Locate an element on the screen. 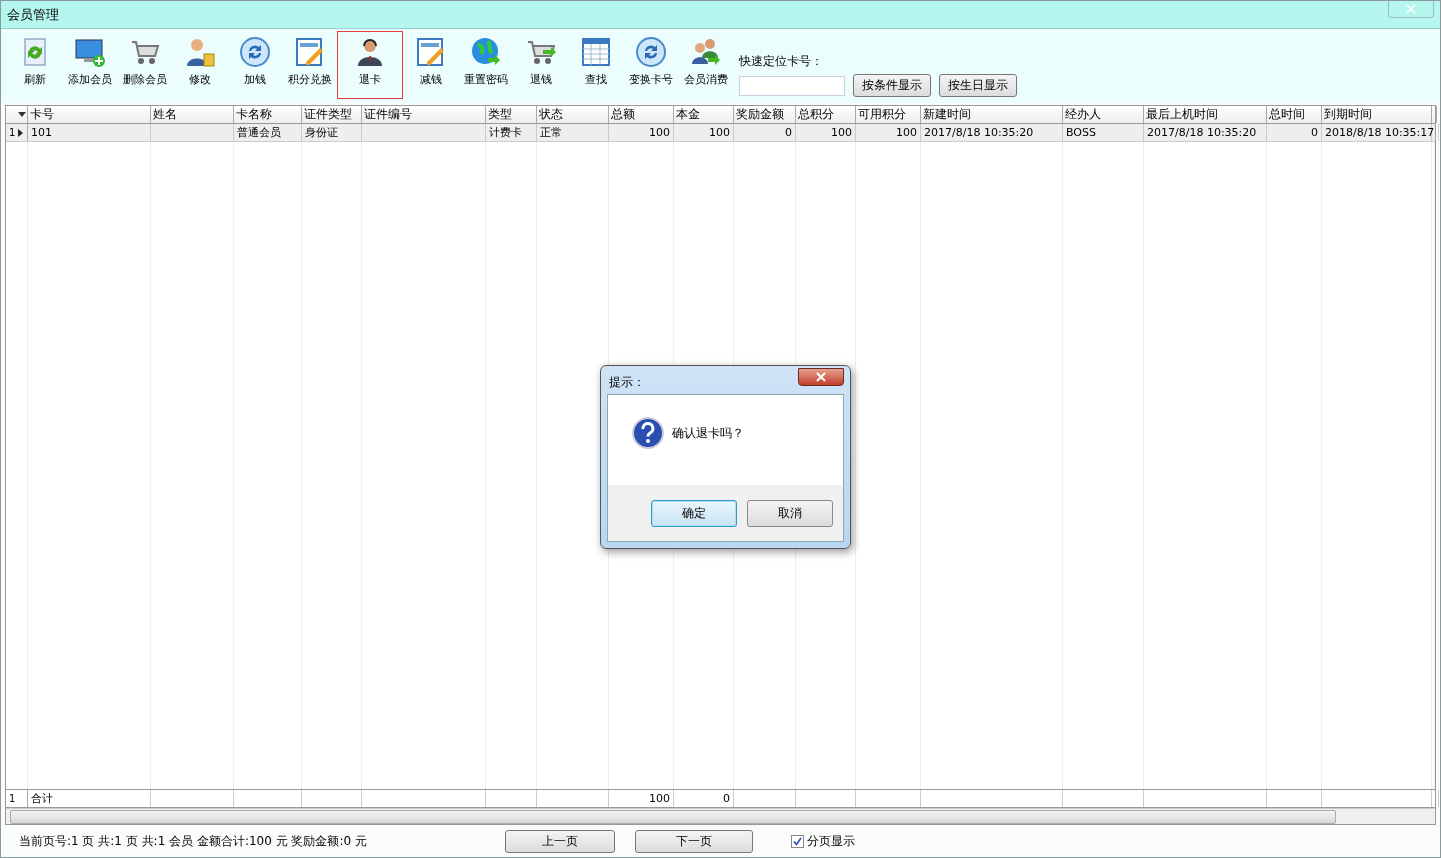 The height and width of the screenshot is (858, 1441). column-header: 姓名 is located at coordinates (192, 114).